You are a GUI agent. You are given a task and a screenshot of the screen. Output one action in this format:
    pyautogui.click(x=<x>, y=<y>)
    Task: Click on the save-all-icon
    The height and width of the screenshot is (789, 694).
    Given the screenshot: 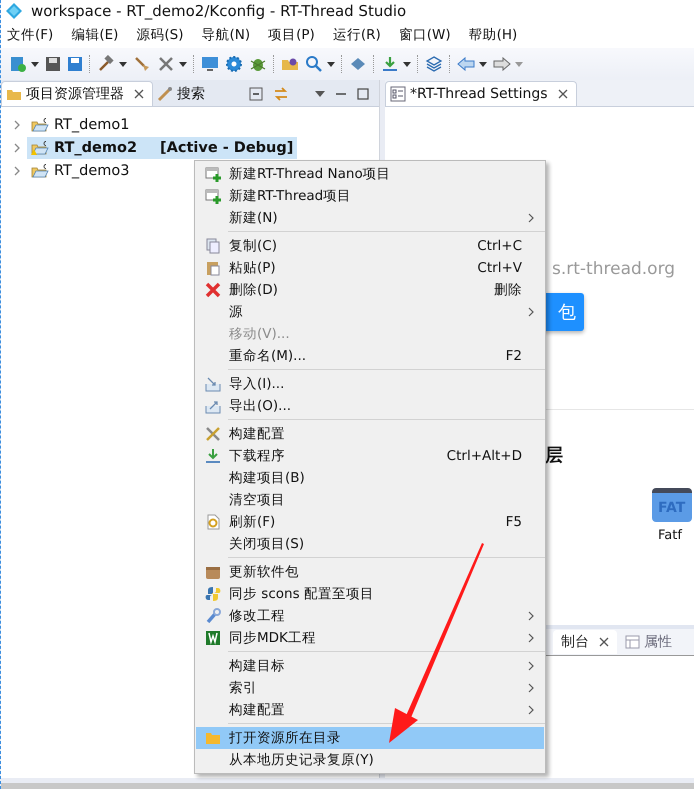 What is the action you would take?
    pyautogui.click(x=75, y=64)
    